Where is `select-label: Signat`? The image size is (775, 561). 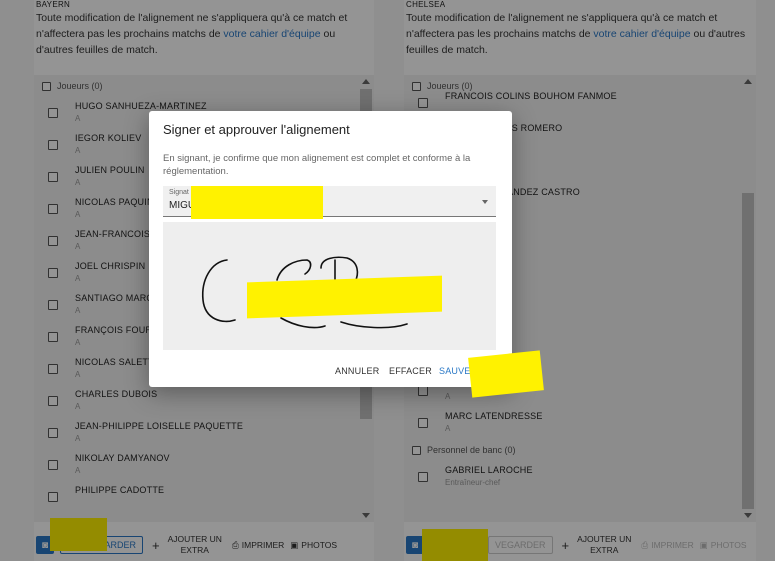
select-label: Signat is located at coordinates (179, 192).